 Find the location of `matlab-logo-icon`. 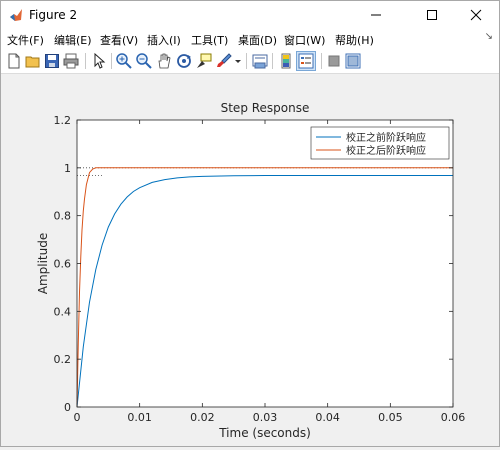

matlab-logo-icon is located at coordinates (16, 15).